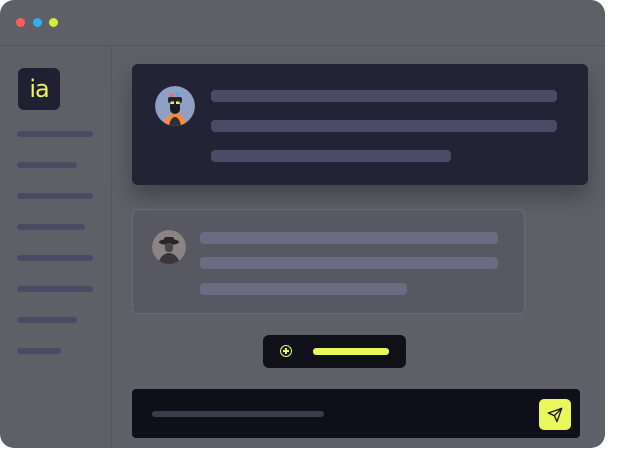 This screenshot has width=622, height=450. What do you see at coordinates (53, 22) in the screenshot?
I see `maximize-window-dot` at bounding box center [53, 22].